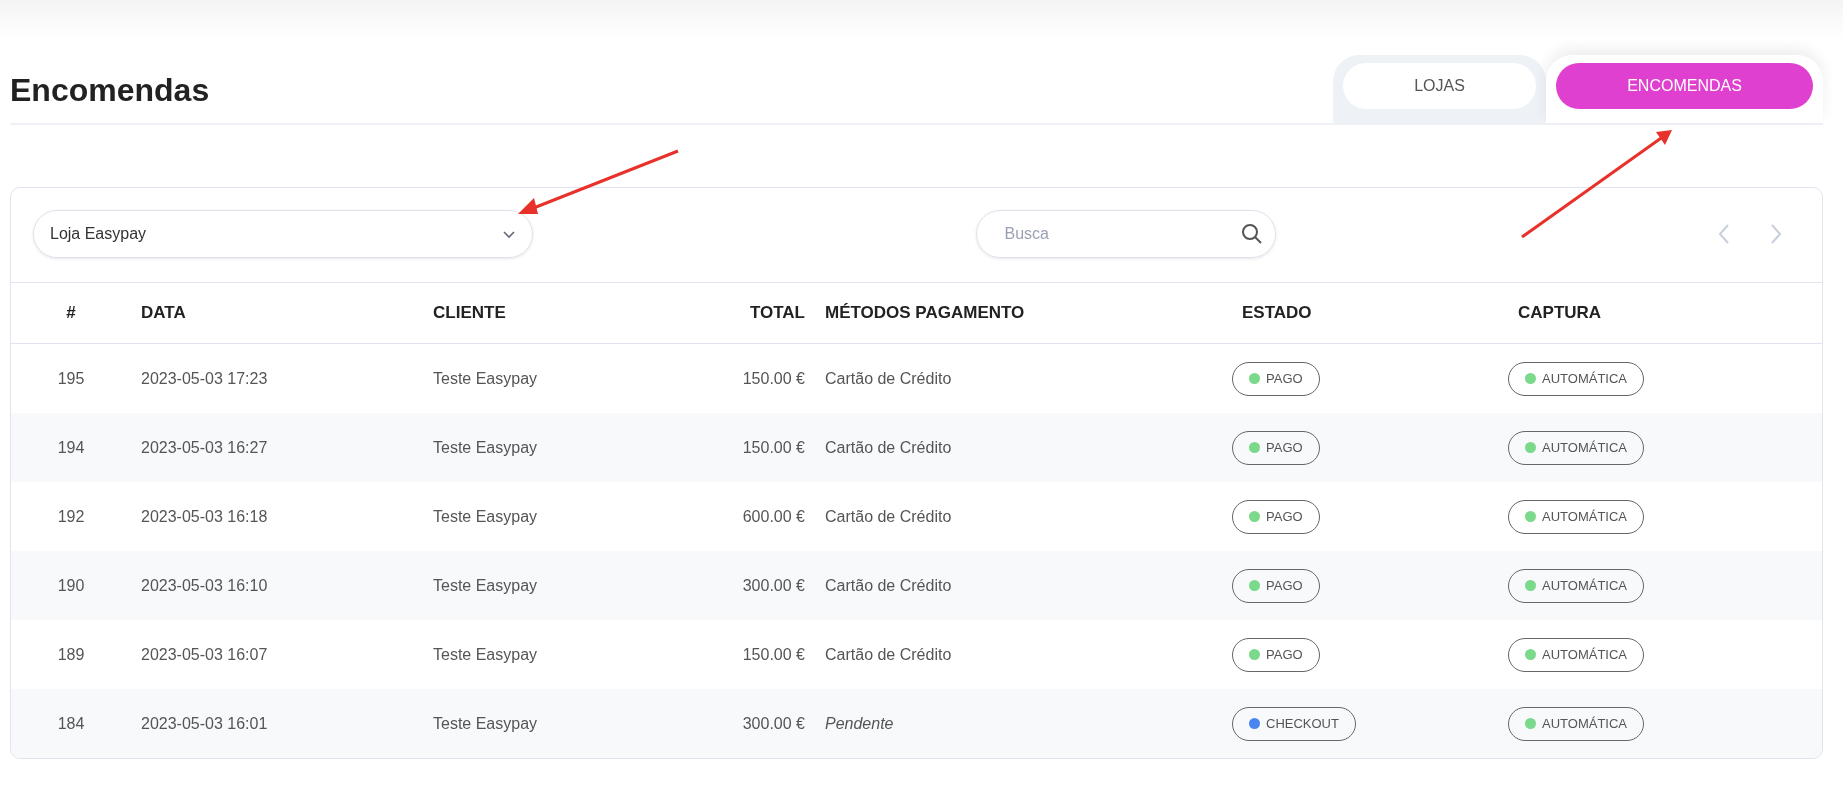 This screenshot has height=809, width=1843. What do you see at coordinates (204, 378) in the screenshot?
I see `date-cell-text: 2023-05-03 17:23` at bounding box center [204, 378].